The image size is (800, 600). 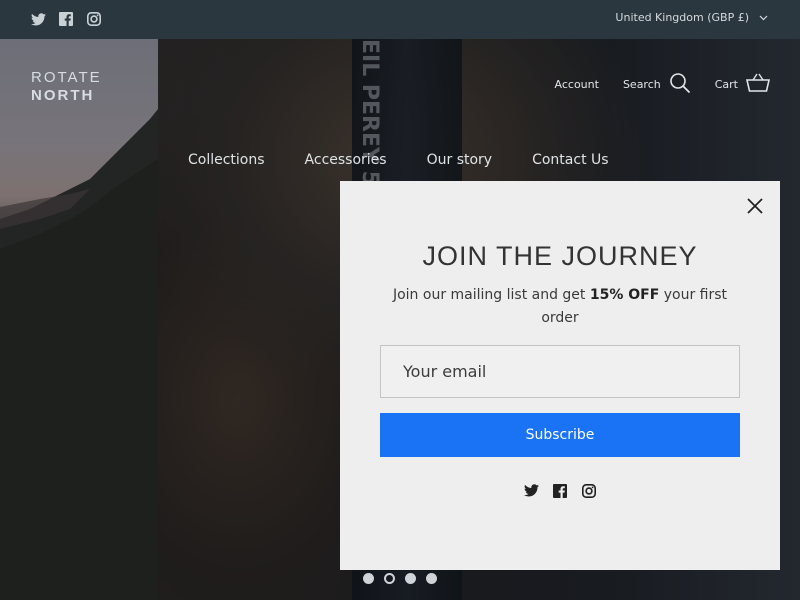 What do you see at coordinates (570, 160) in the screenshot?
I see `nav-item-contact-us: Contact Us` at bounding box center [570, 160].